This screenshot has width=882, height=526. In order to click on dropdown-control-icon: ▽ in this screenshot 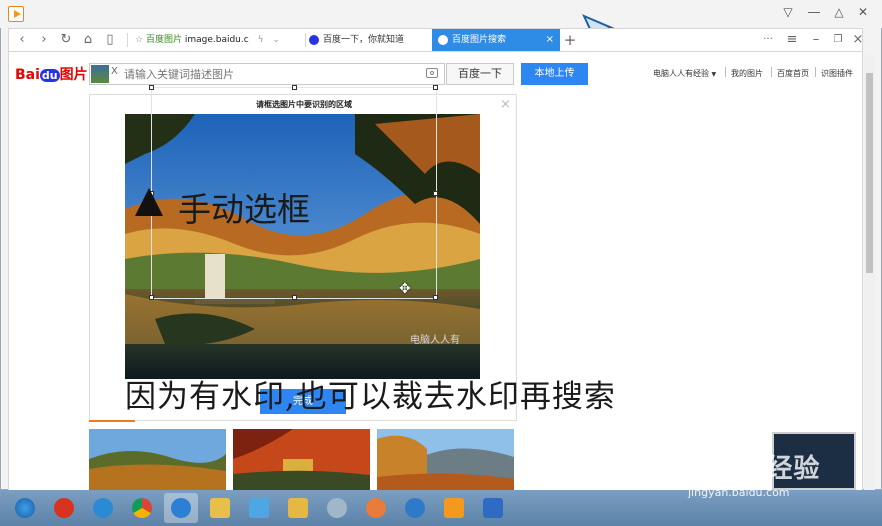, I will do `click(788, 12)`.